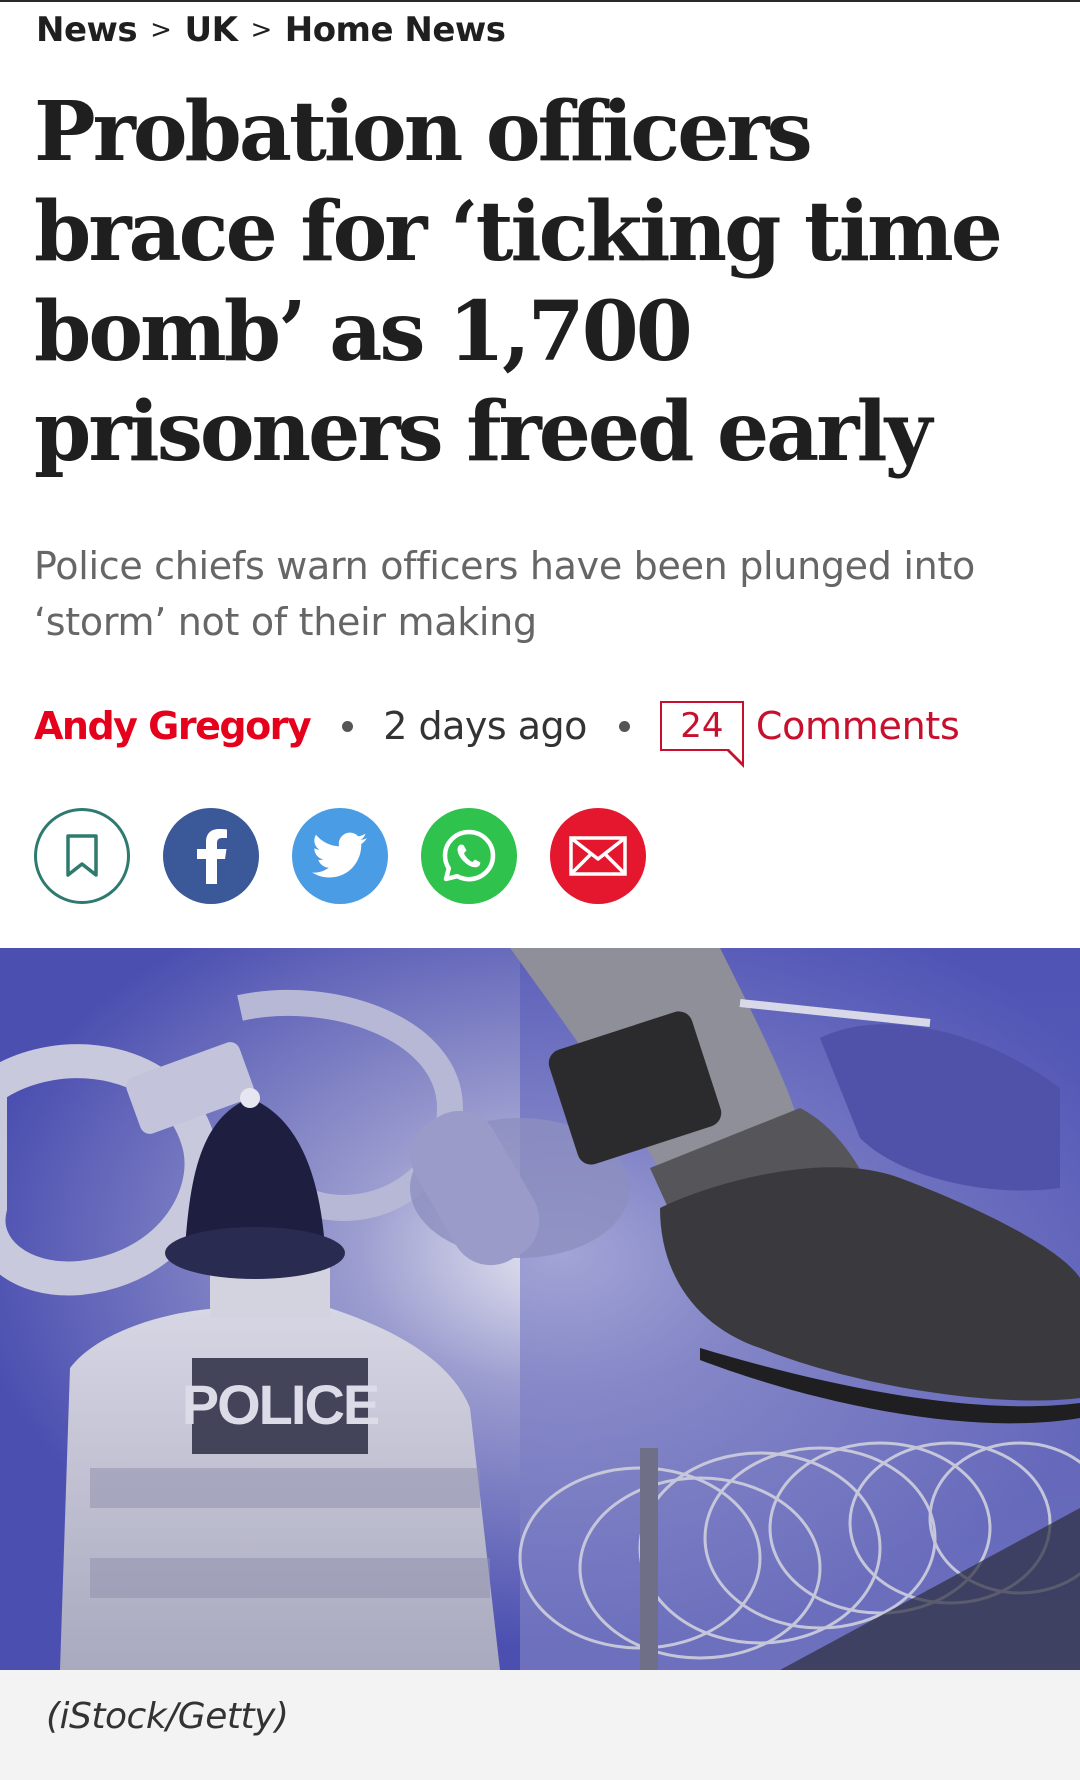 Image resolution: width=1080 pixels, height=1780 pixels. I want to click on comment-count-bubble-icon: 24, so click(702, 734).